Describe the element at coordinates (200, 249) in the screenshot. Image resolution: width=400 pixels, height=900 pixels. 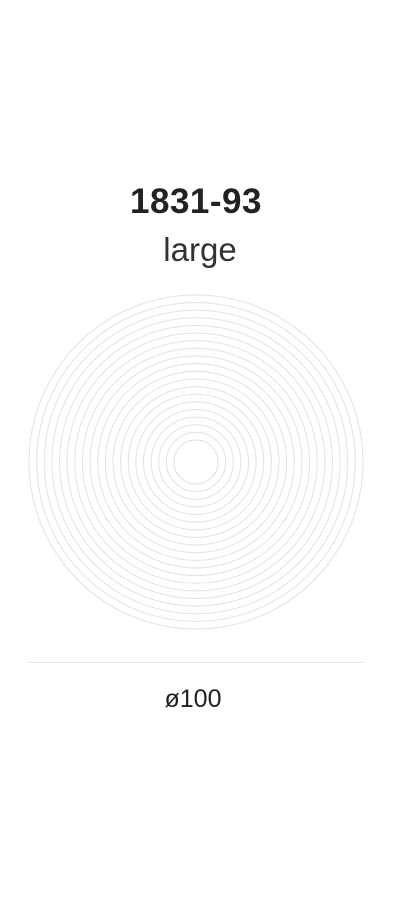
I see `product-size-label: large` at that location.